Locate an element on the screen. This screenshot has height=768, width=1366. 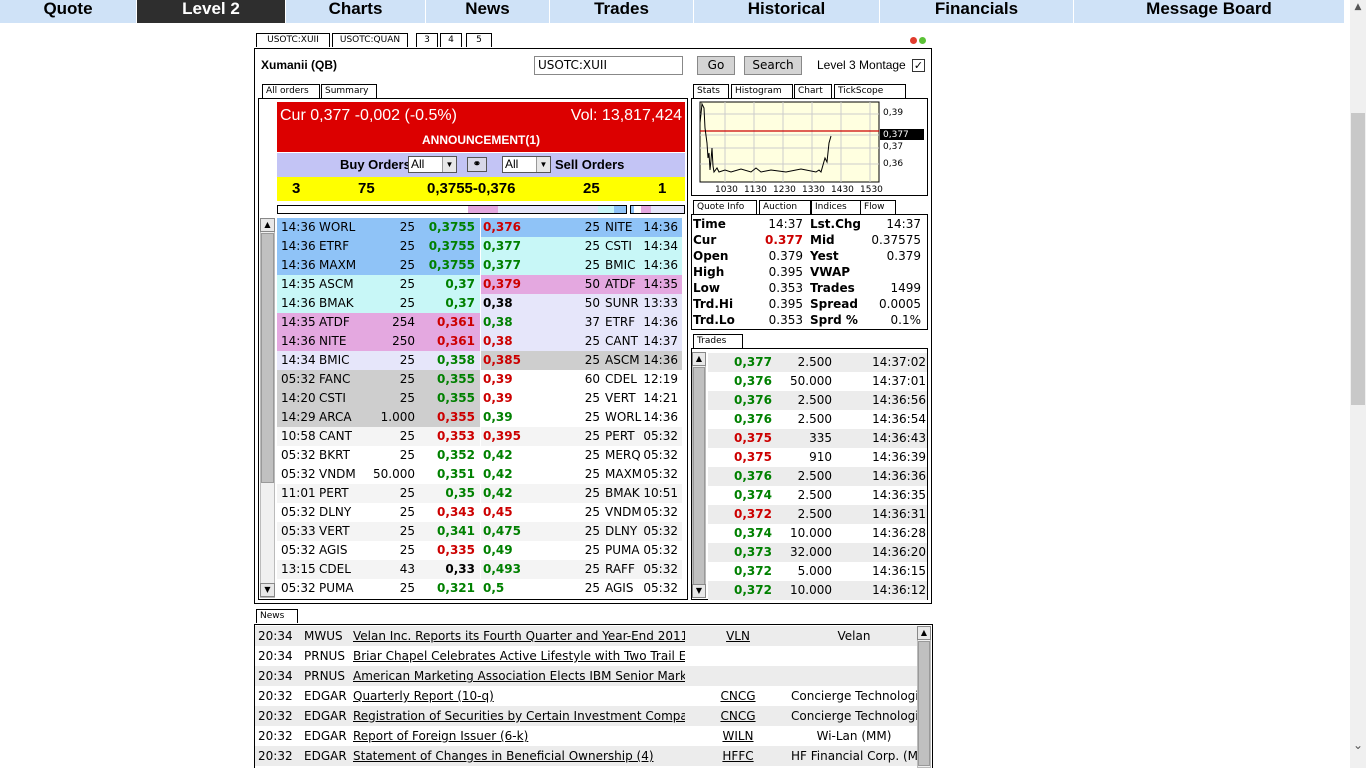
link-icon: ⚭ is located at coordinates (477, 164).